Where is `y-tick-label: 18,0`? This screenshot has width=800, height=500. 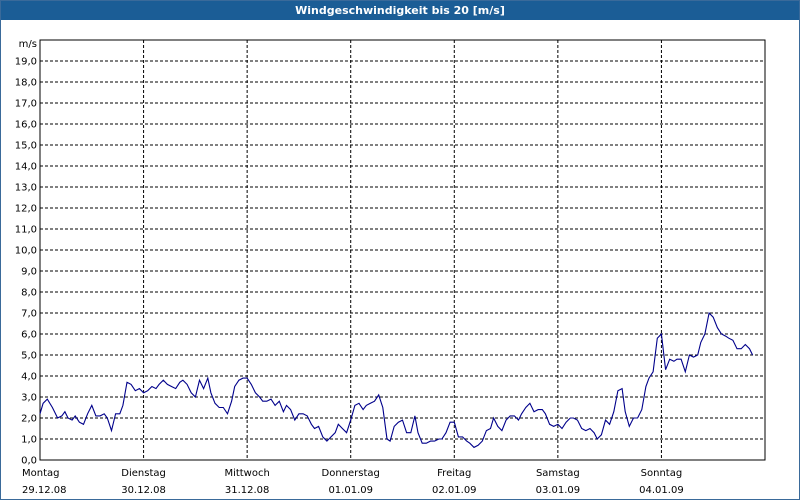 y-tick-label: 18,0 is located at coordinates (26, 83).